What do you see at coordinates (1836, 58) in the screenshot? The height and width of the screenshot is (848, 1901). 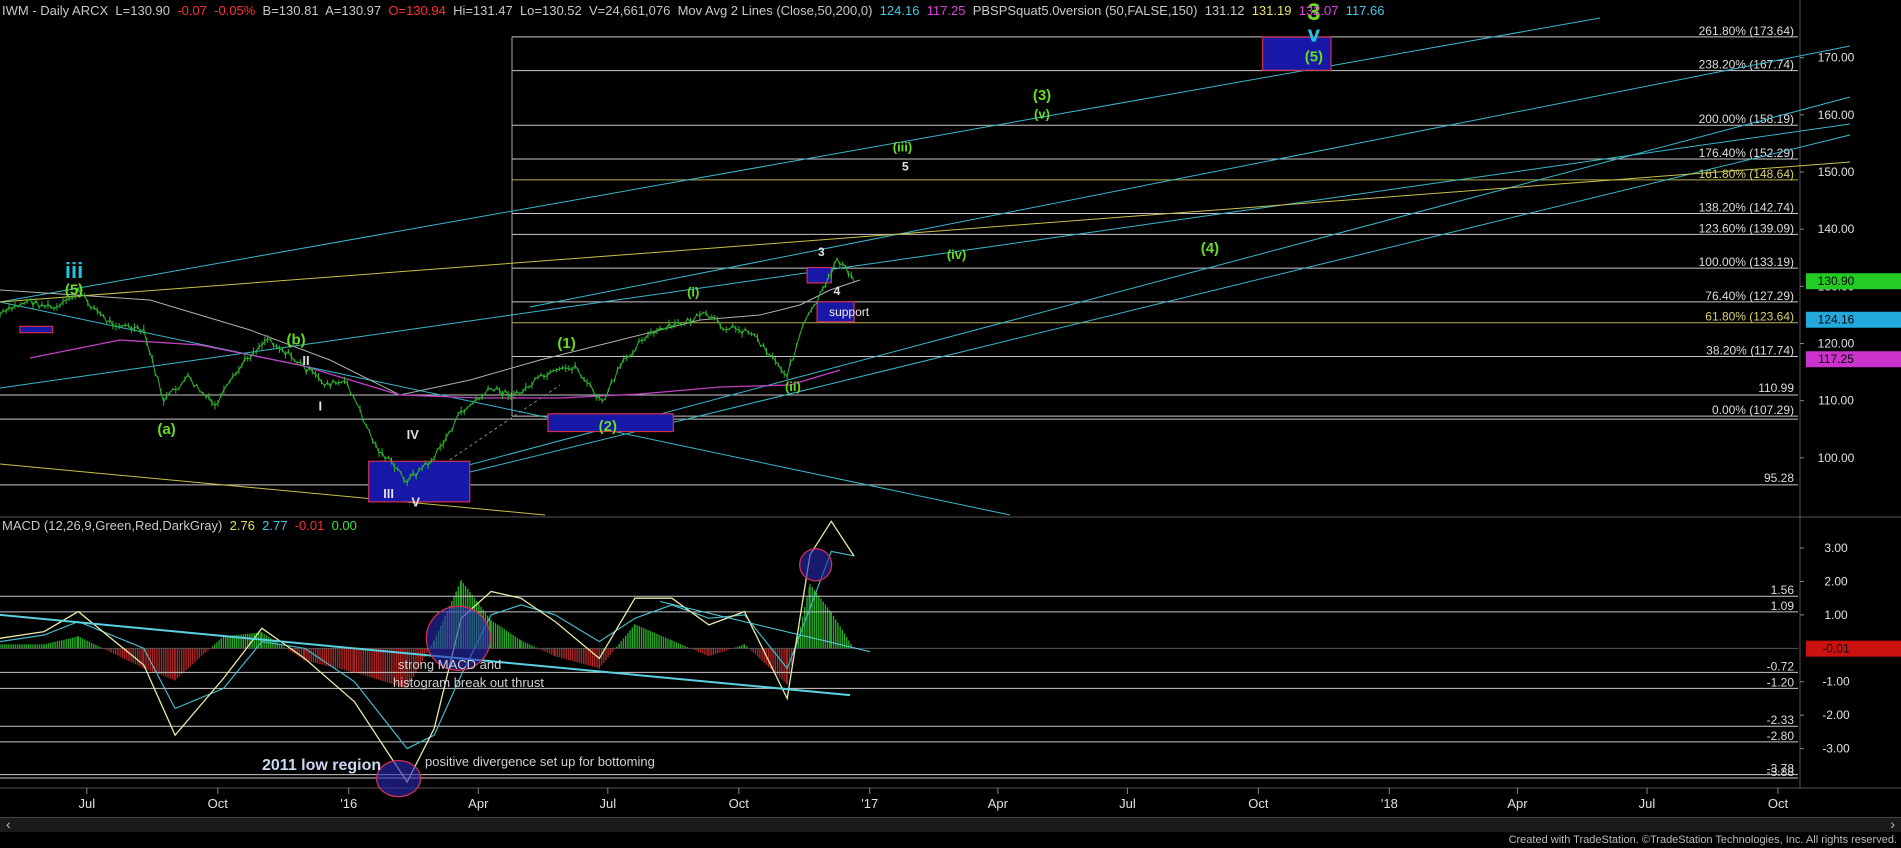 I see `price-tick-label: 170.00` at bounding box center [1836, 58].